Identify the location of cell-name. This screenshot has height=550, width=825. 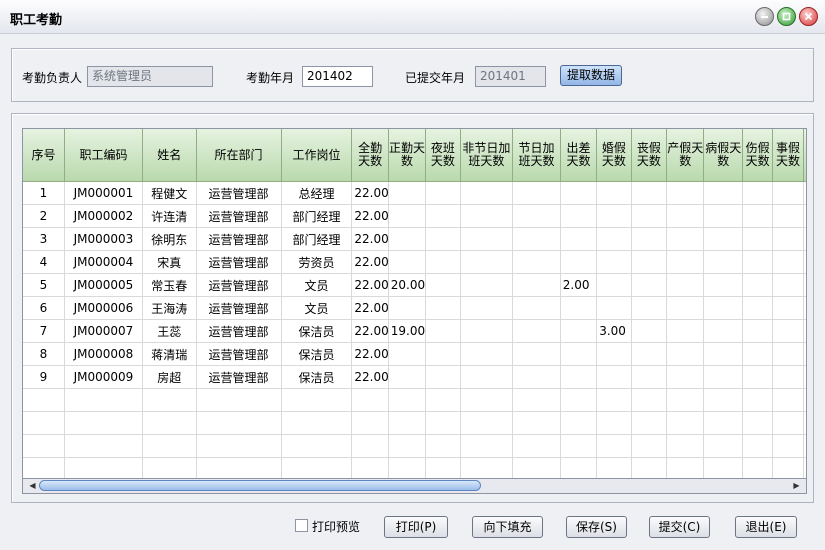
(169, 400).